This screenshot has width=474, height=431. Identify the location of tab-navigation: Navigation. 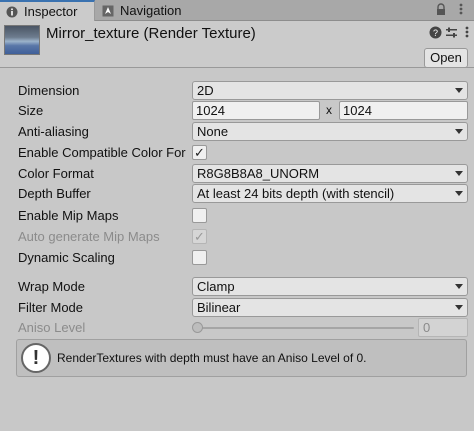
(151, 10).